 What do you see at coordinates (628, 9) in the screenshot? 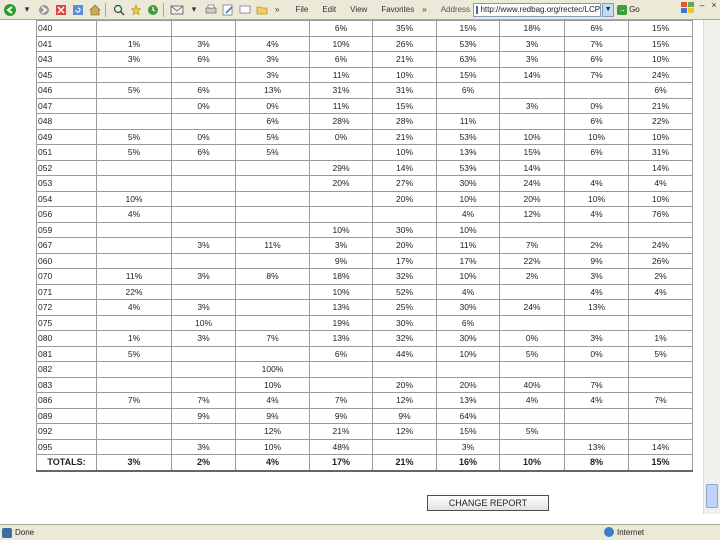
I see `go-button: → Go` at bounding box center [628, 9].